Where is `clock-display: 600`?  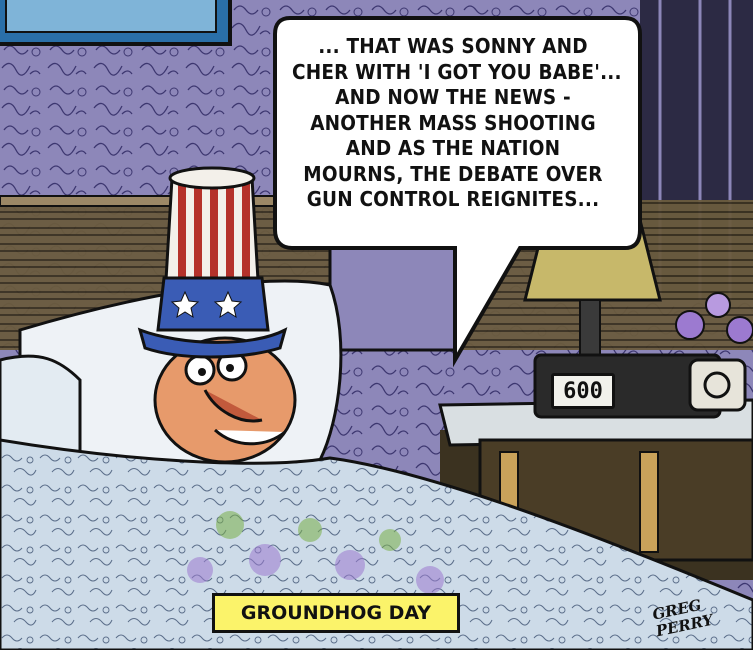
clock-display: 600 is located at coordinates (583, 391).